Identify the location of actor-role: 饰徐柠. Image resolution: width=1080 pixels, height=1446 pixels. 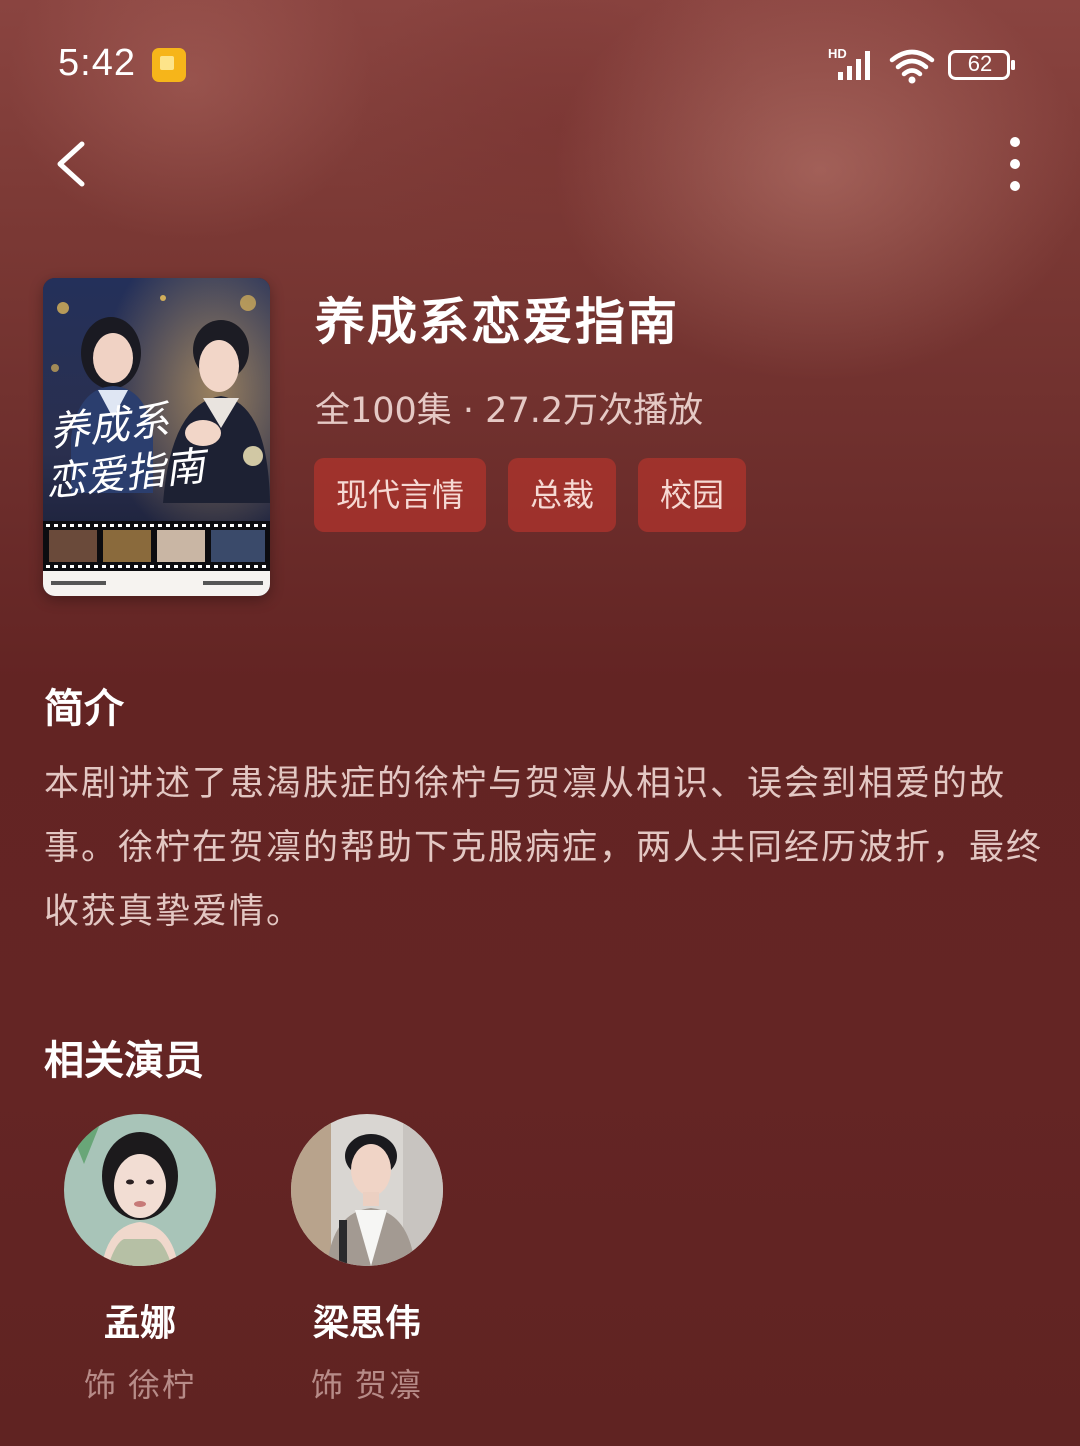
(140, 1383).